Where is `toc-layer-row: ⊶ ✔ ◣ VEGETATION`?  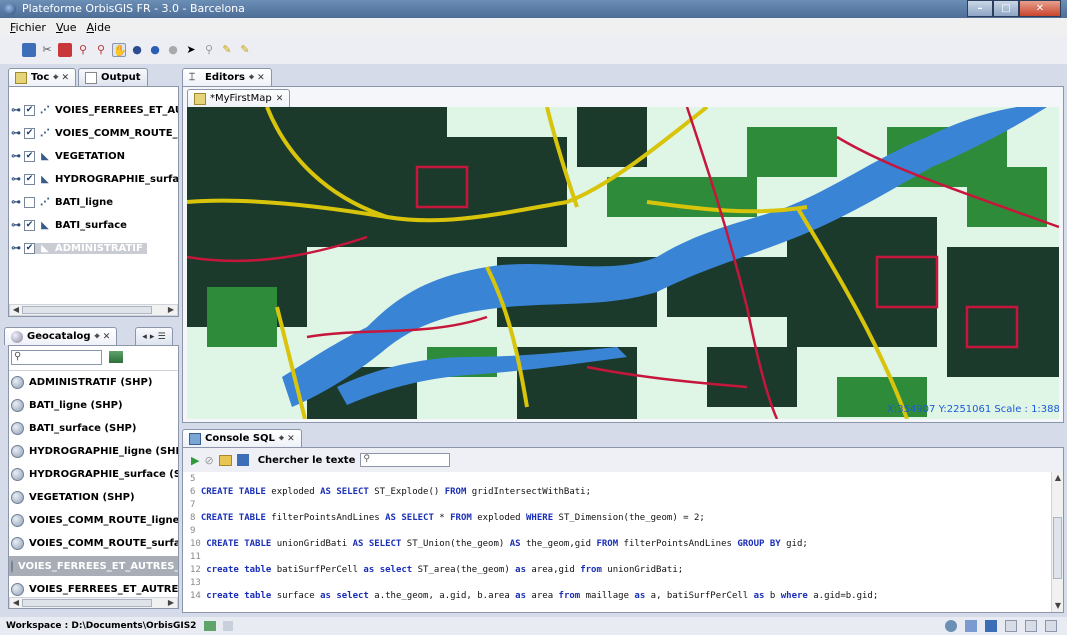
toc-layer-row: ⊶ ✔ ◣ VEGETATION is located at coordinates (68, 156).